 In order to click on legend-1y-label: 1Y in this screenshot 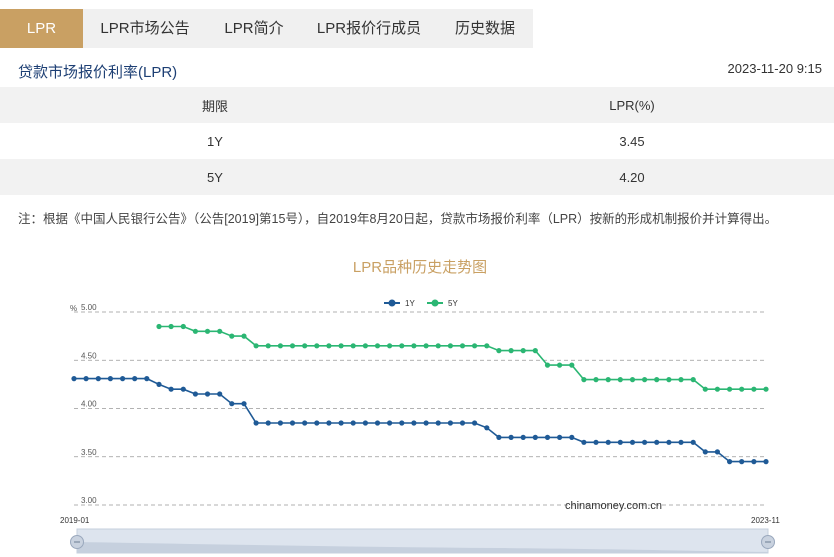, I will do `click(410, 303)`.